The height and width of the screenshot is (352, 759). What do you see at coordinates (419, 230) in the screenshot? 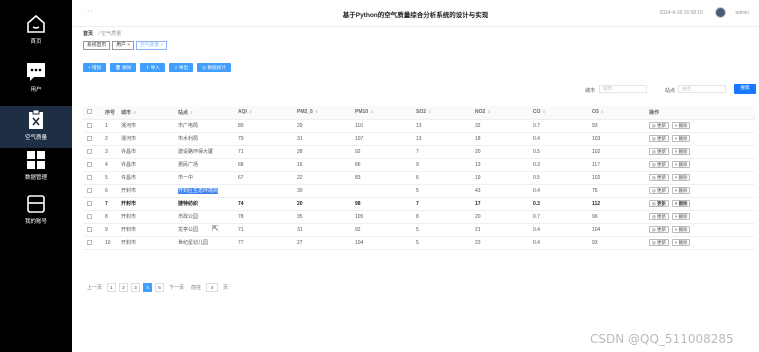
I see `table-row: 9 开封市 龙亭公园 71 31 92 5 21 0.4 104 ◎ 更新 × 删除` at bounding box center [419, 230].